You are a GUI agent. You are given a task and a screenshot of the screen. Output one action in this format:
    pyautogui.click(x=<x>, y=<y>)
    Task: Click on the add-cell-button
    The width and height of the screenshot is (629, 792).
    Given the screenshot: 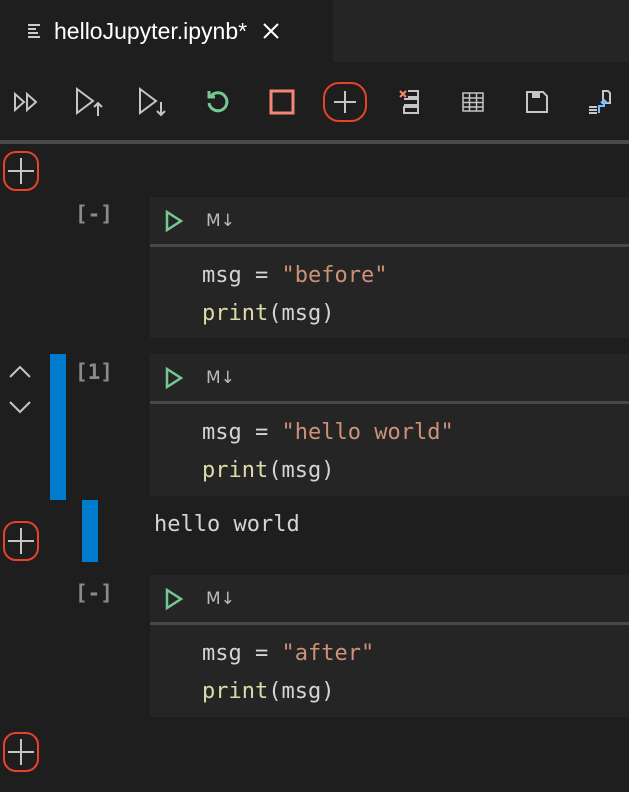 What is the action you would take?
    pyautogui.click(x=345, y=102)
    